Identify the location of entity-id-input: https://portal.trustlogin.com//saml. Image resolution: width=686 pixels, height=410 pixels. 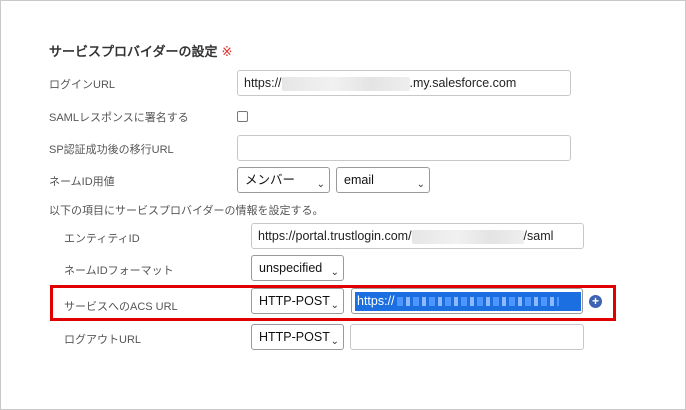
(417, 236).